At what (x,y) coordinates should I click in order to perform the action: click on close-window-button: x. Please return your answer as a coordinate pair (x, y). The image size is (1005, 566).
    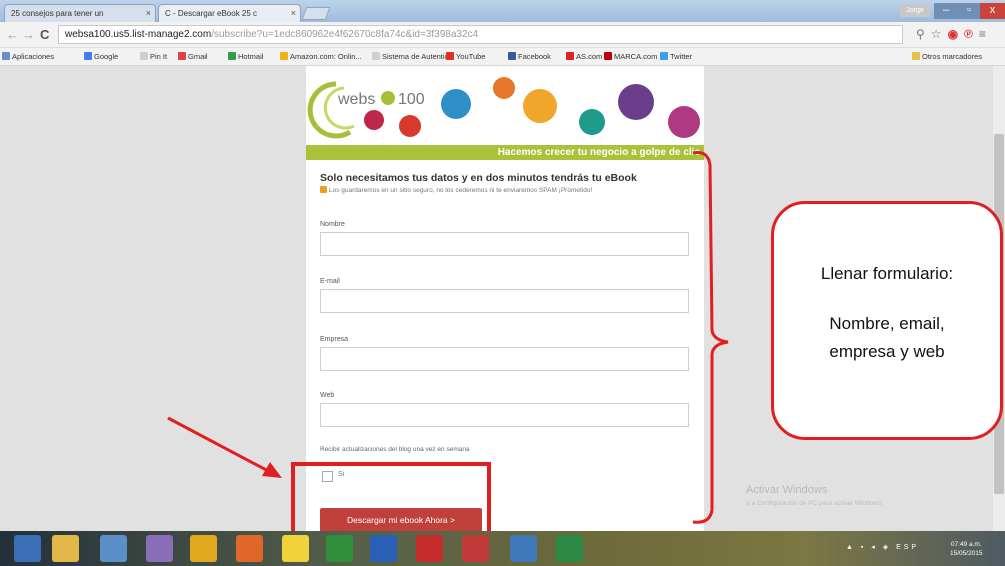
    Looking at the image, I should click on (992, 11).